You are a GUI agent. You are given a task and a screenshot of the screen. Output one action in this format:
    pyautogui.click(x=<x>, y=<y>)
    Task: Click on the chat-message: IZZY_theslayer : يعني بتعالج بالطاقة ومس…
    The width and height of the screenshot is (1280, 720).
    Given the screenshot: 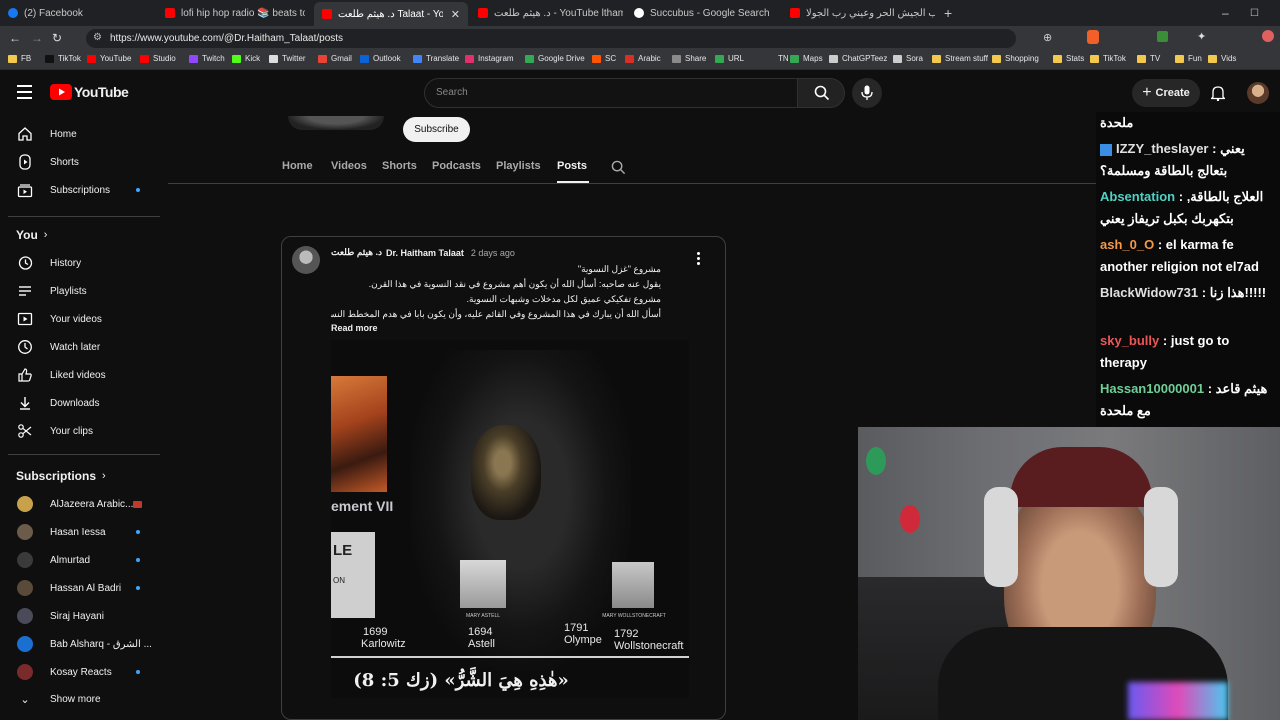 What is the action you would take?
    pyautogui.click(x=1188, y=160)
    